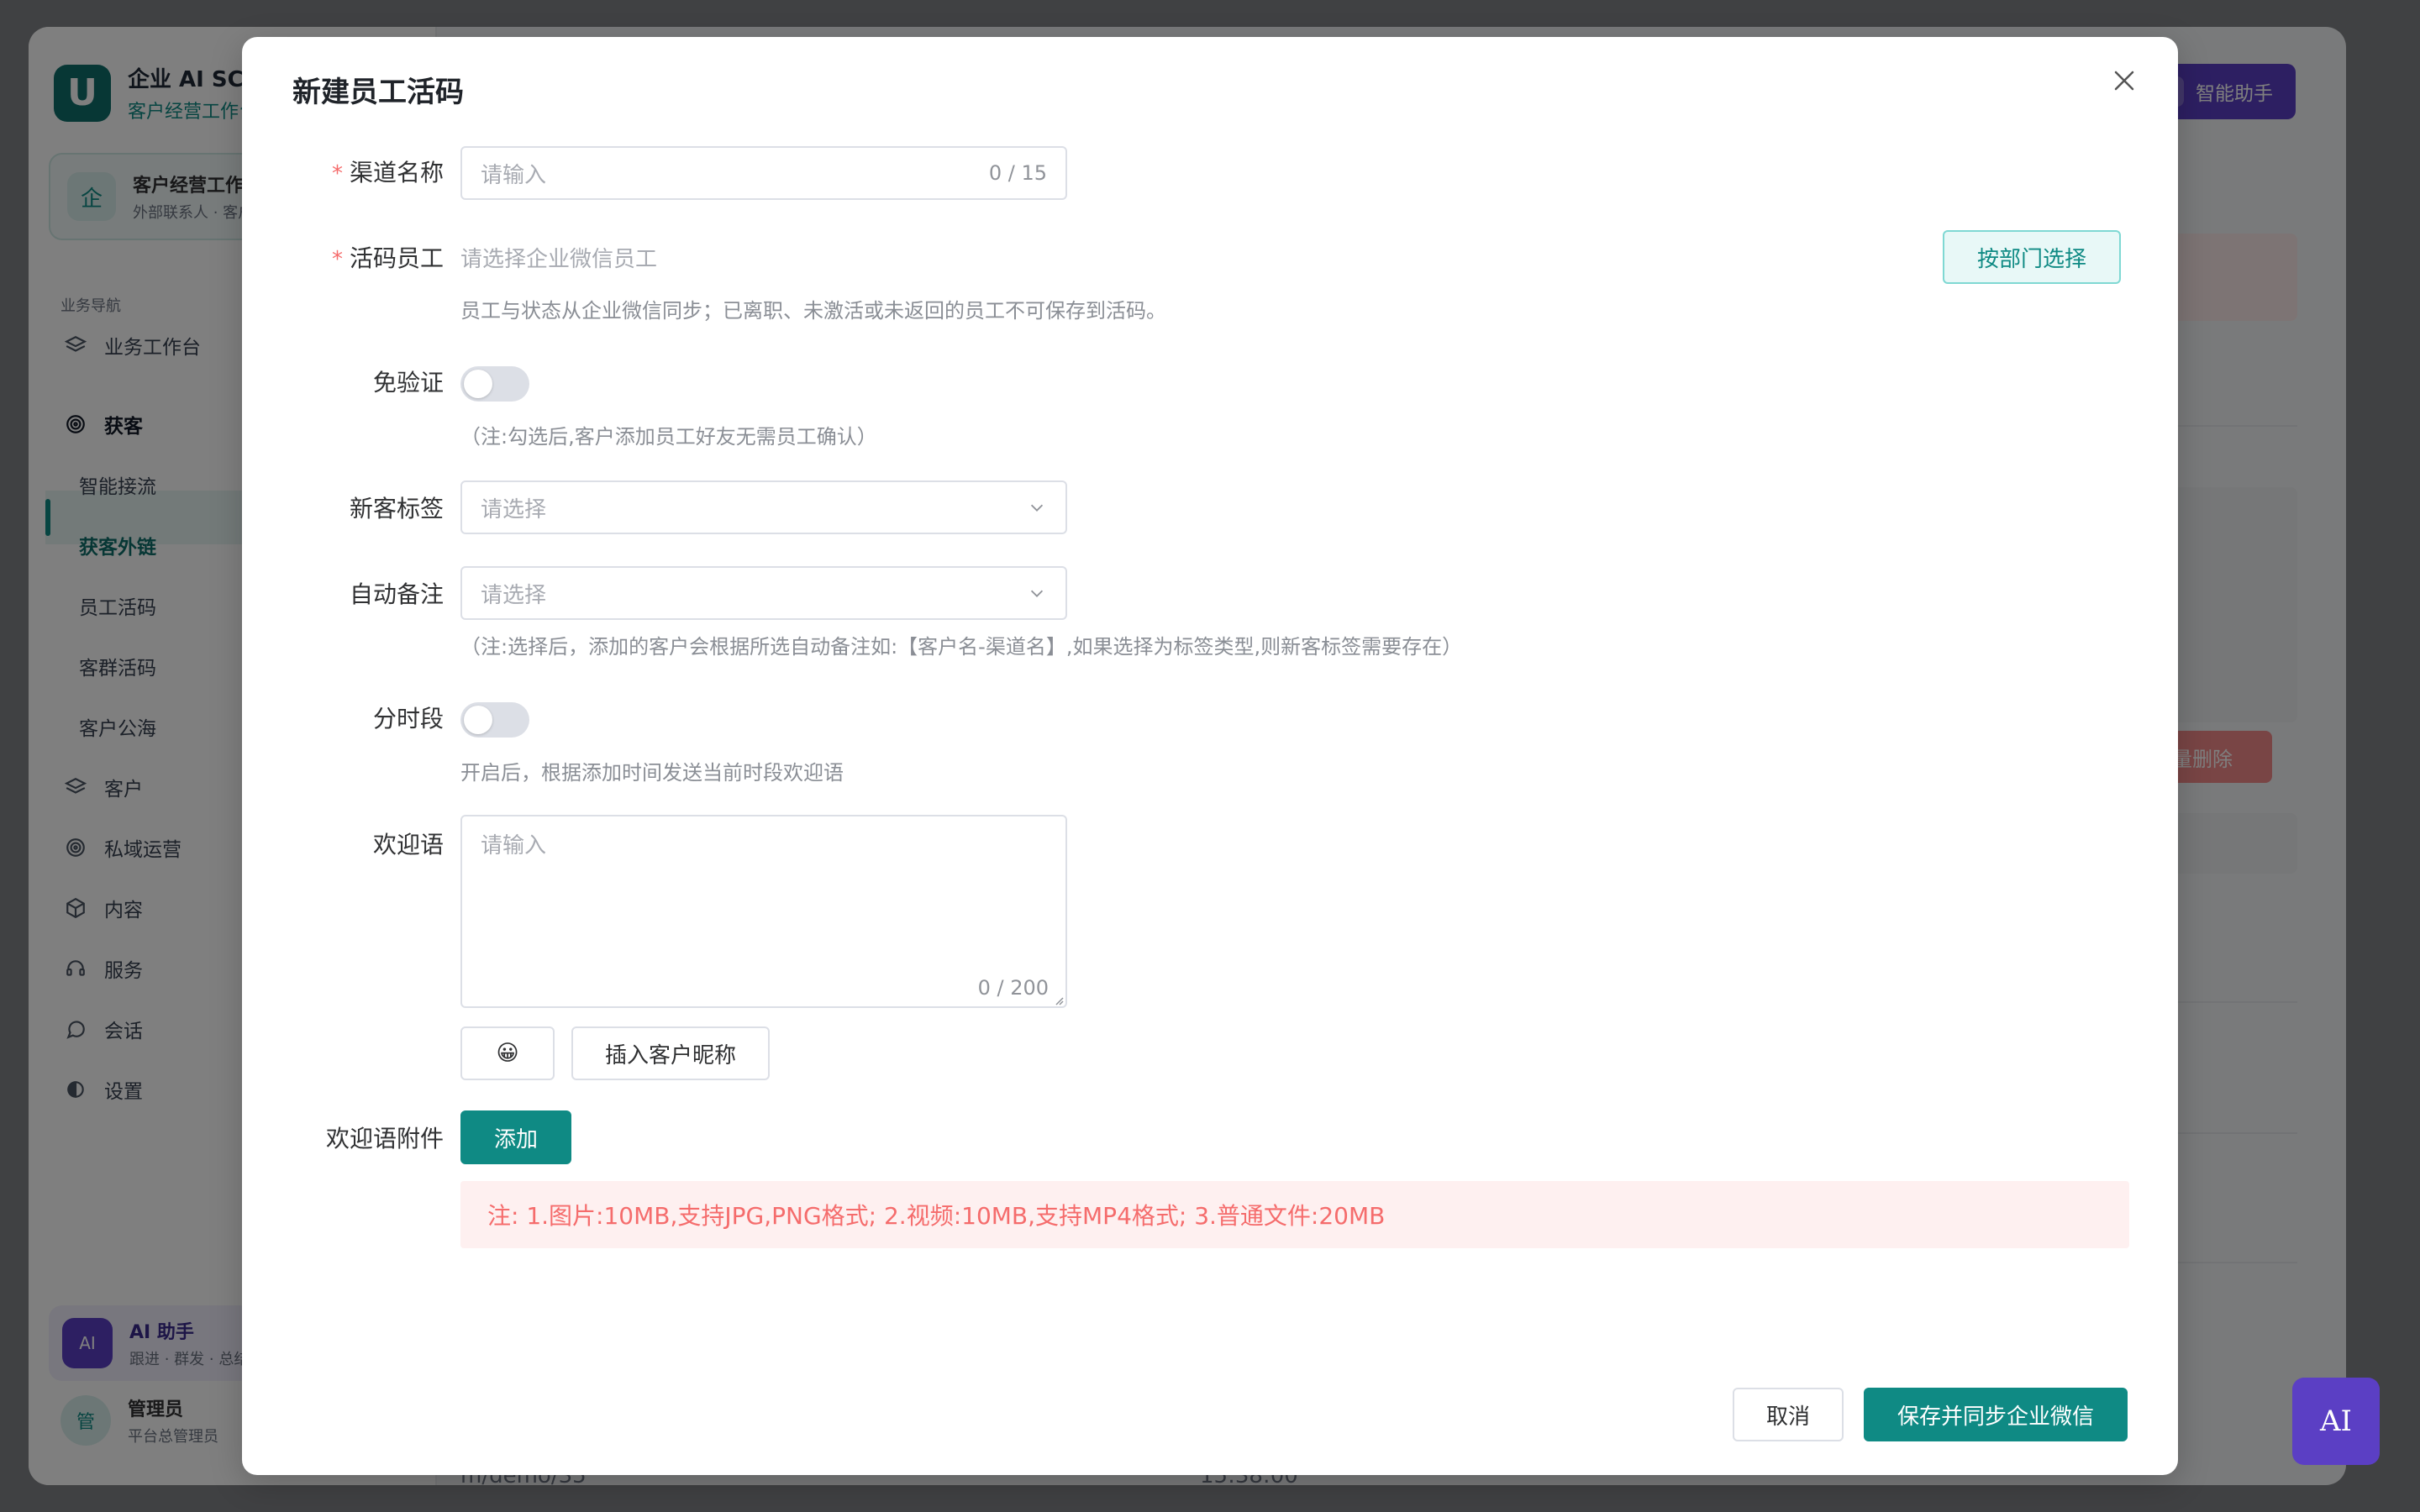 This screenshot has width=2420, height=1512. I want to click on channel-name-label: * 渠道名称, so click(387, 172).